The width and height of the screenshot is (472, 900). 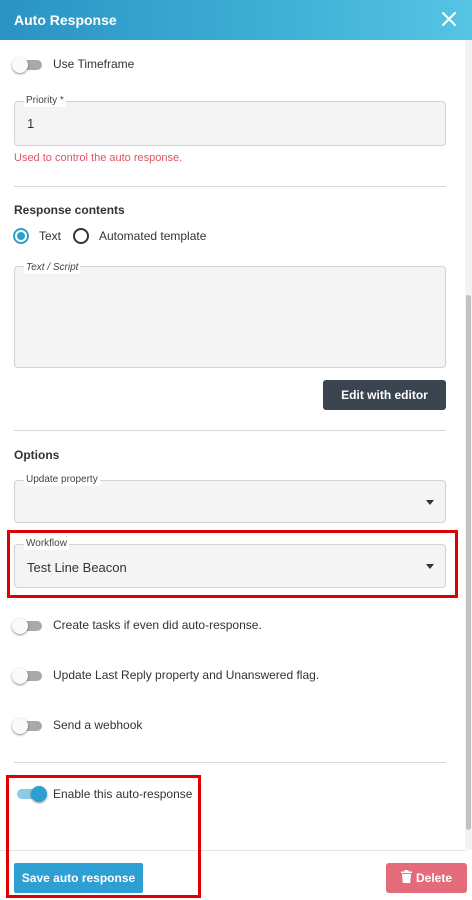 What do you see at coordinates (21, 236) in the screenshot?
I see `text-radio` at bounding box center [21, 236].